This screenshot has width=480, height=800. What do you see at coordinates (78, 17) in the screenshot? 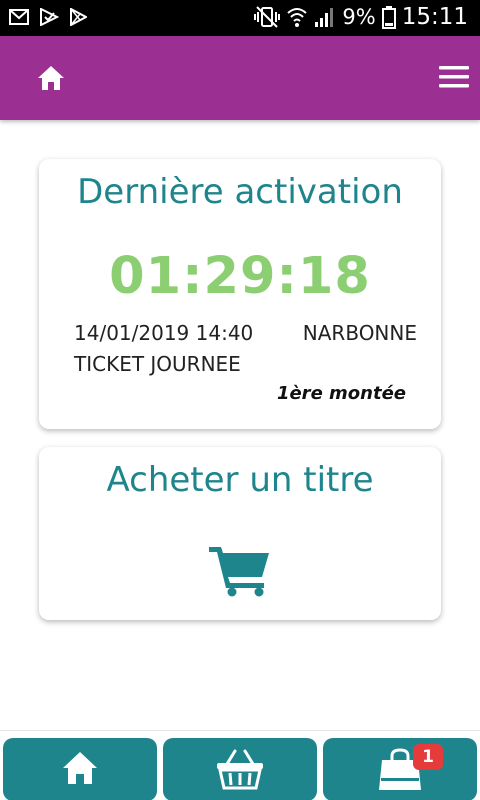
I see `play-store-icon` at bounding box center [78, 17].